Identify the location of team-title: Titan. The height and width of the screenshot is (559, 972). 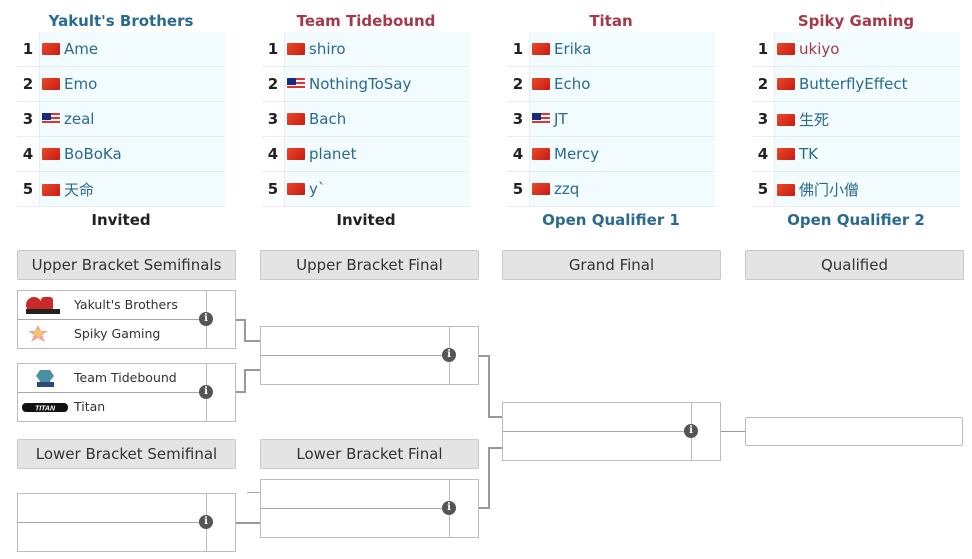
(611, 20).